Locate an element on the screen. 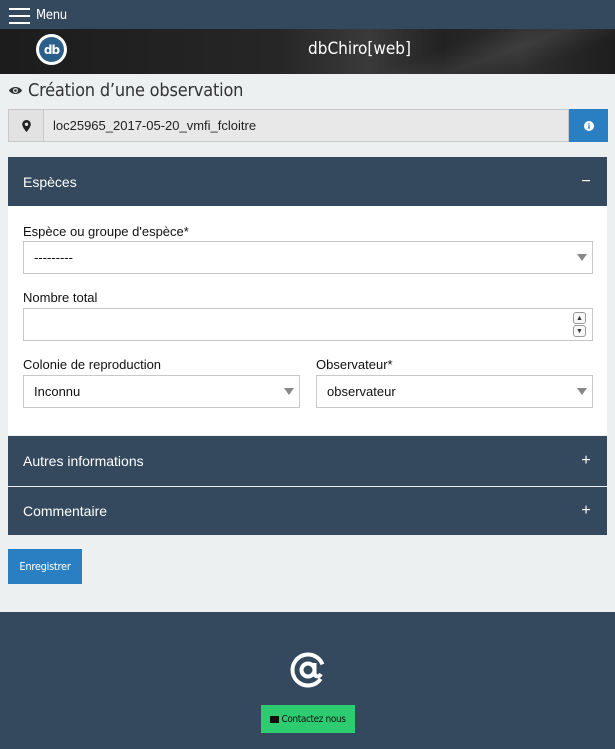 This screenshot has width=615, height=749. map-marker-icon is located at coordinates (26, 125).